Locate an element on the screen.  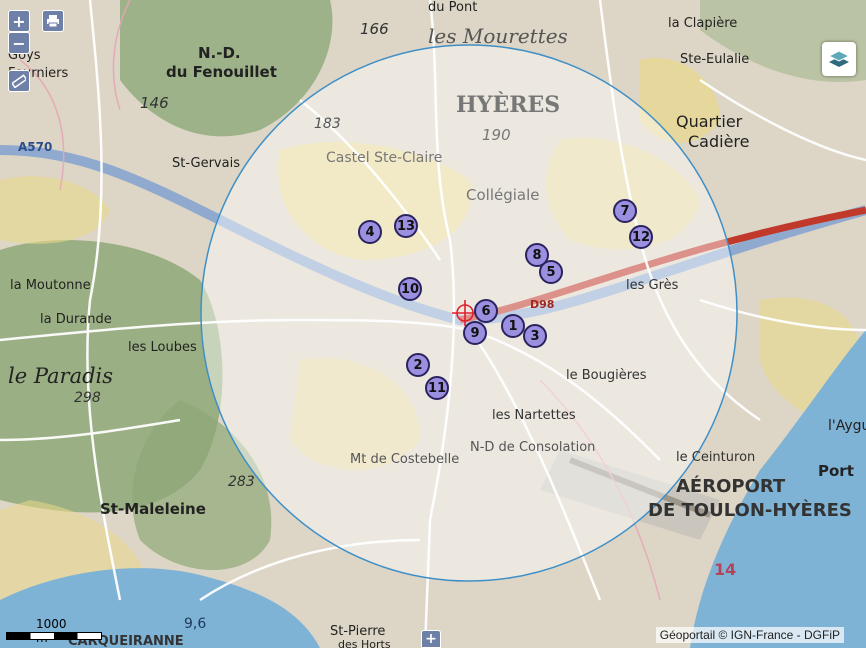
marker-9: 9 is located at coordinates (475, 333).